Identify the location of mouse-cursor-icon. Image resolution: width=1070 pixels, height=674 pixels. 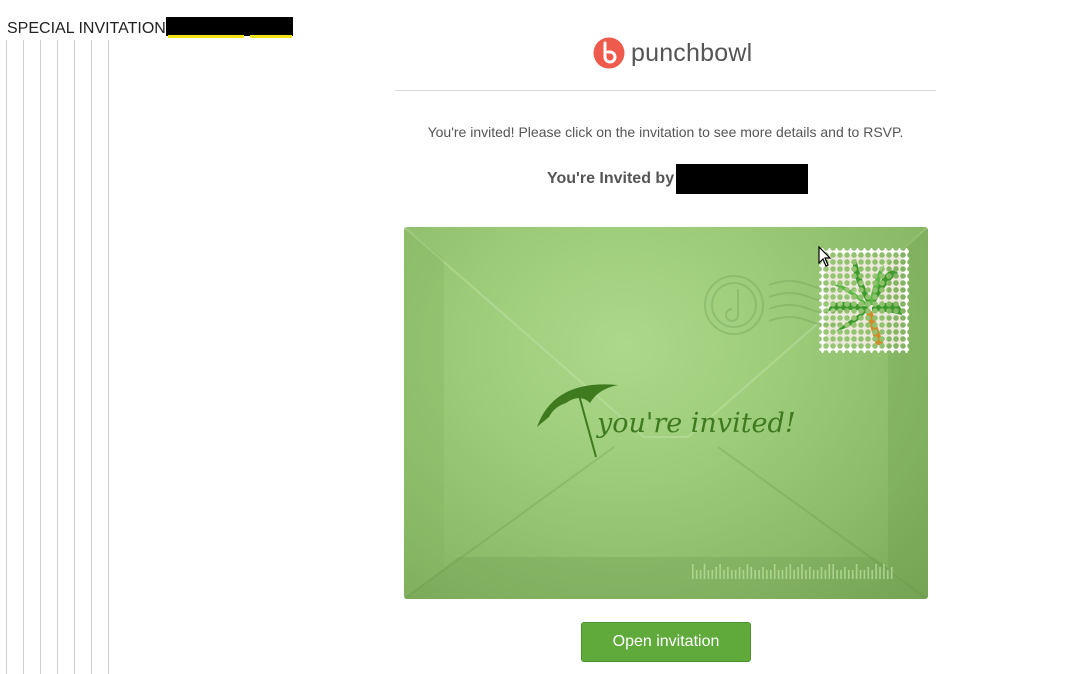
(825, 256).